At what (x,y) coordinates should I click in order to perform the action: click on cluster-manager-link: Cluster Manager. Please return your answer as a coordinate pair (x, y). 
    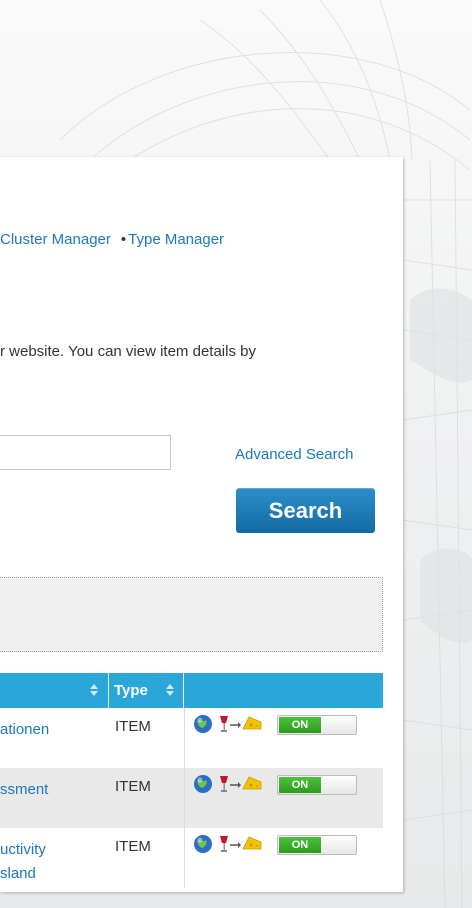
    Looking at the image, I should click on (55, 239).